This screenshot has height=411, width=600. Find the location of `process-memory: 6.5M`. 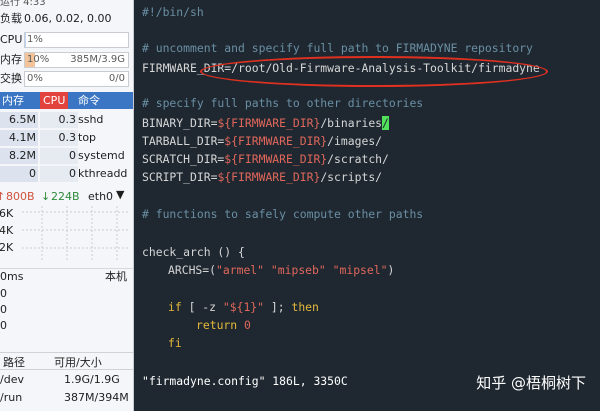

process-memory: 6.5M is located at coordinates (22, 119).